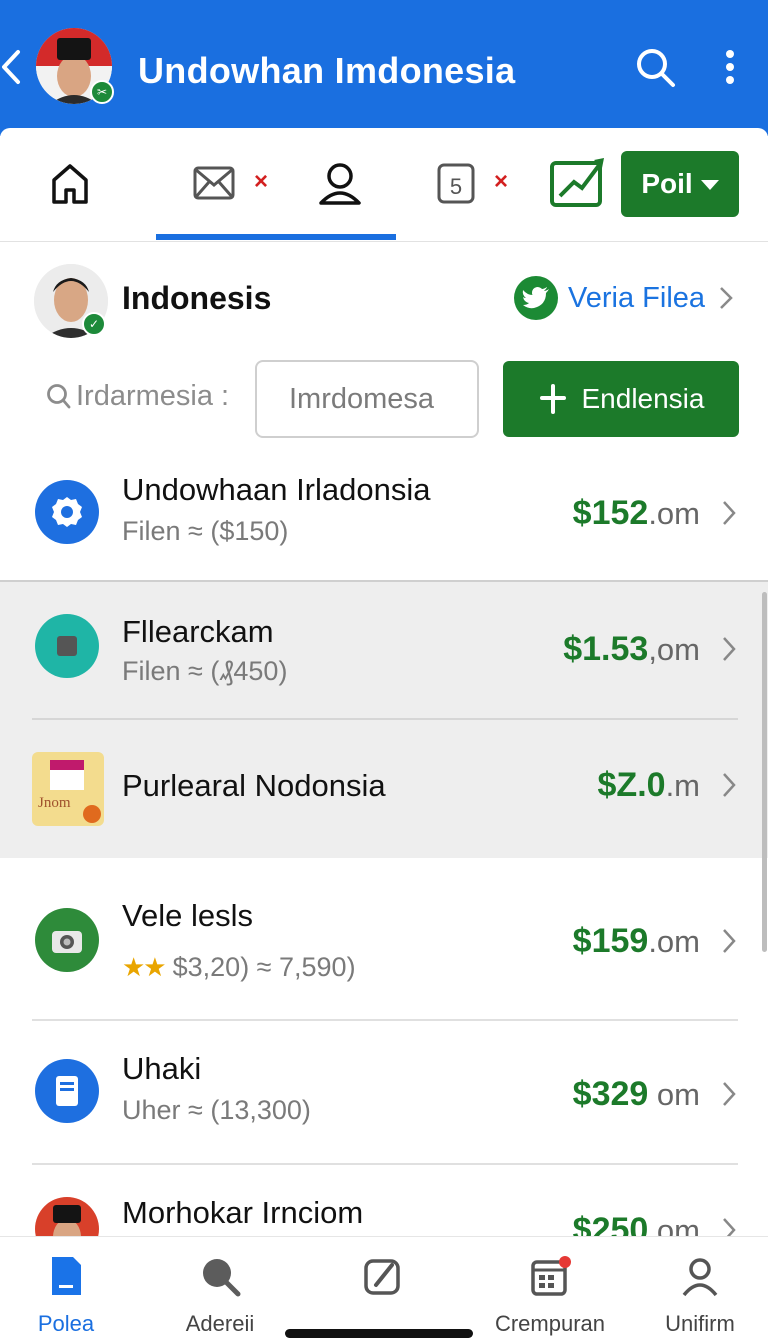 Image resolution: width=768 pixels, height=1344 pixels. What do you see at coordinates (700, 1323) in the screenshot?
I see `nav-label: Unifirm` at bounding box center [700, 1323].